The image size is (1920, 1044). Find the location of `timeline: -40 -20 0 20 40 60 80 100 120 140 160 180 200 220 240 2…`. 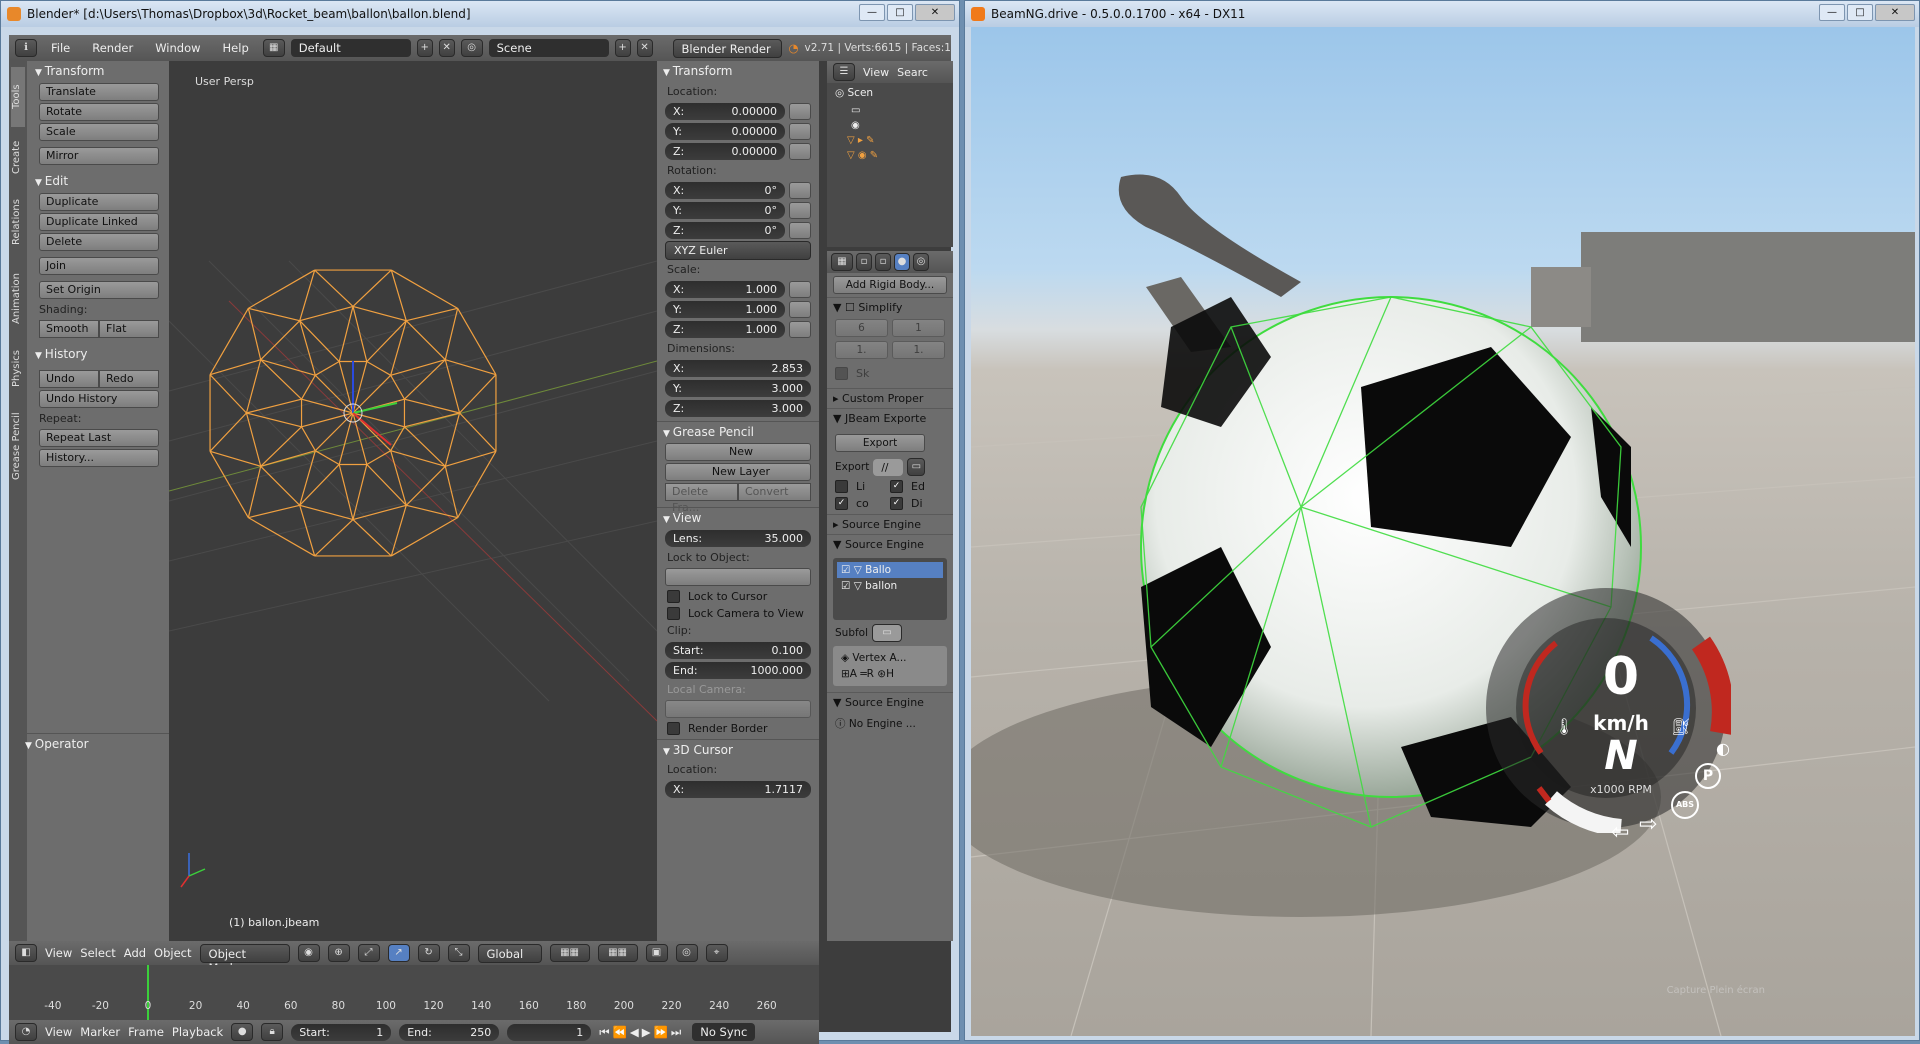

timeline: -40 -20 0 20 40 60 80 100 120 140 160 180 200 220 240 2… is located at coordinates (414, 992).